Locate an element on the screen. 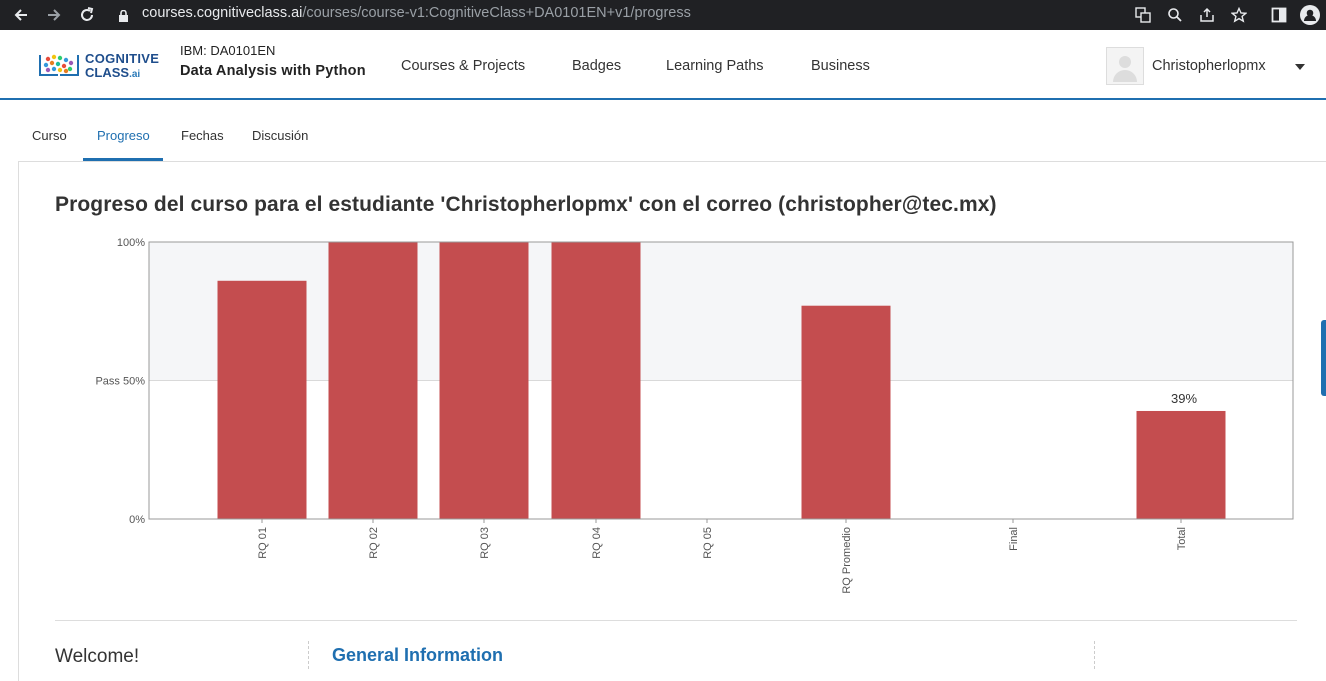  x-tick-label: RQ 02 is located at coordinates (374, 543).